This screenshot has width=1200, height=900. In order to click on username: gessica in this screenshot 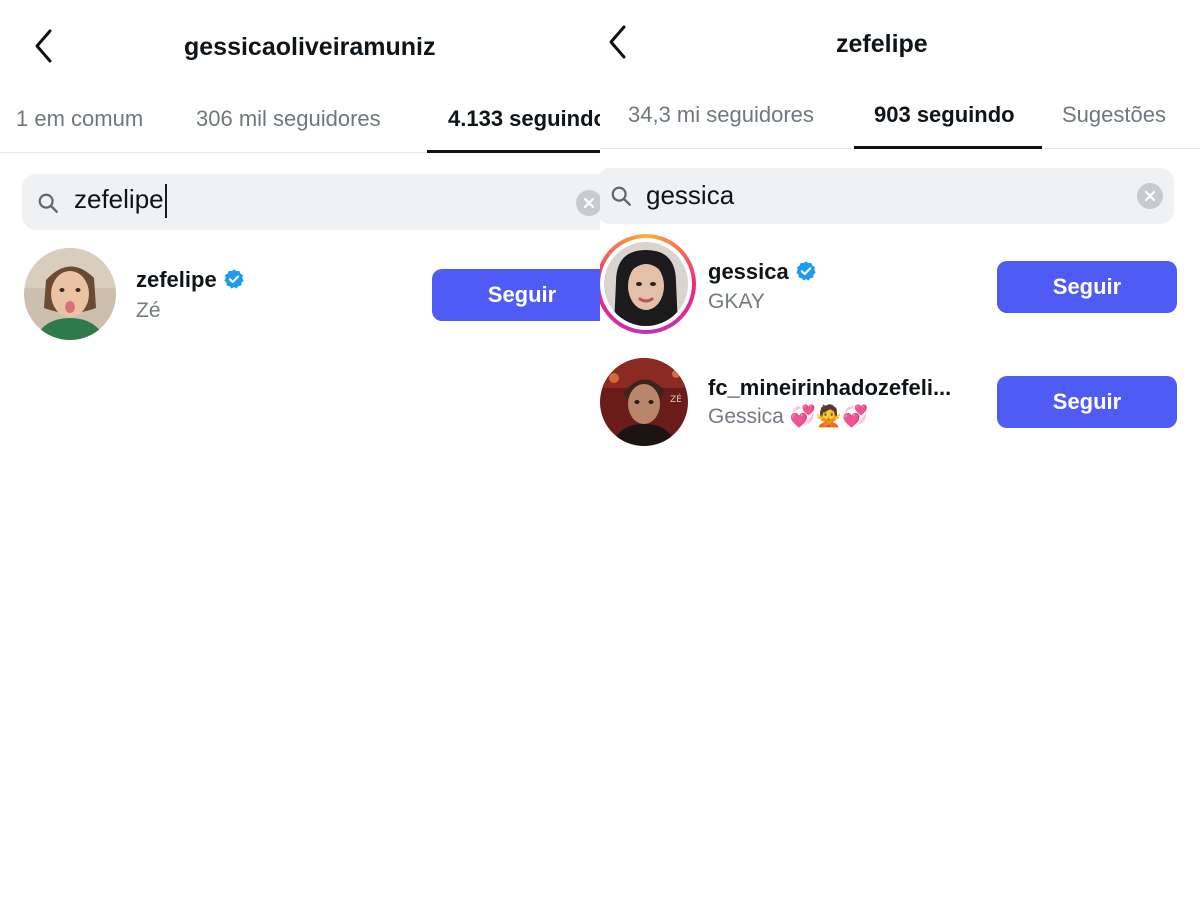, I will do `click(762, 272)`.